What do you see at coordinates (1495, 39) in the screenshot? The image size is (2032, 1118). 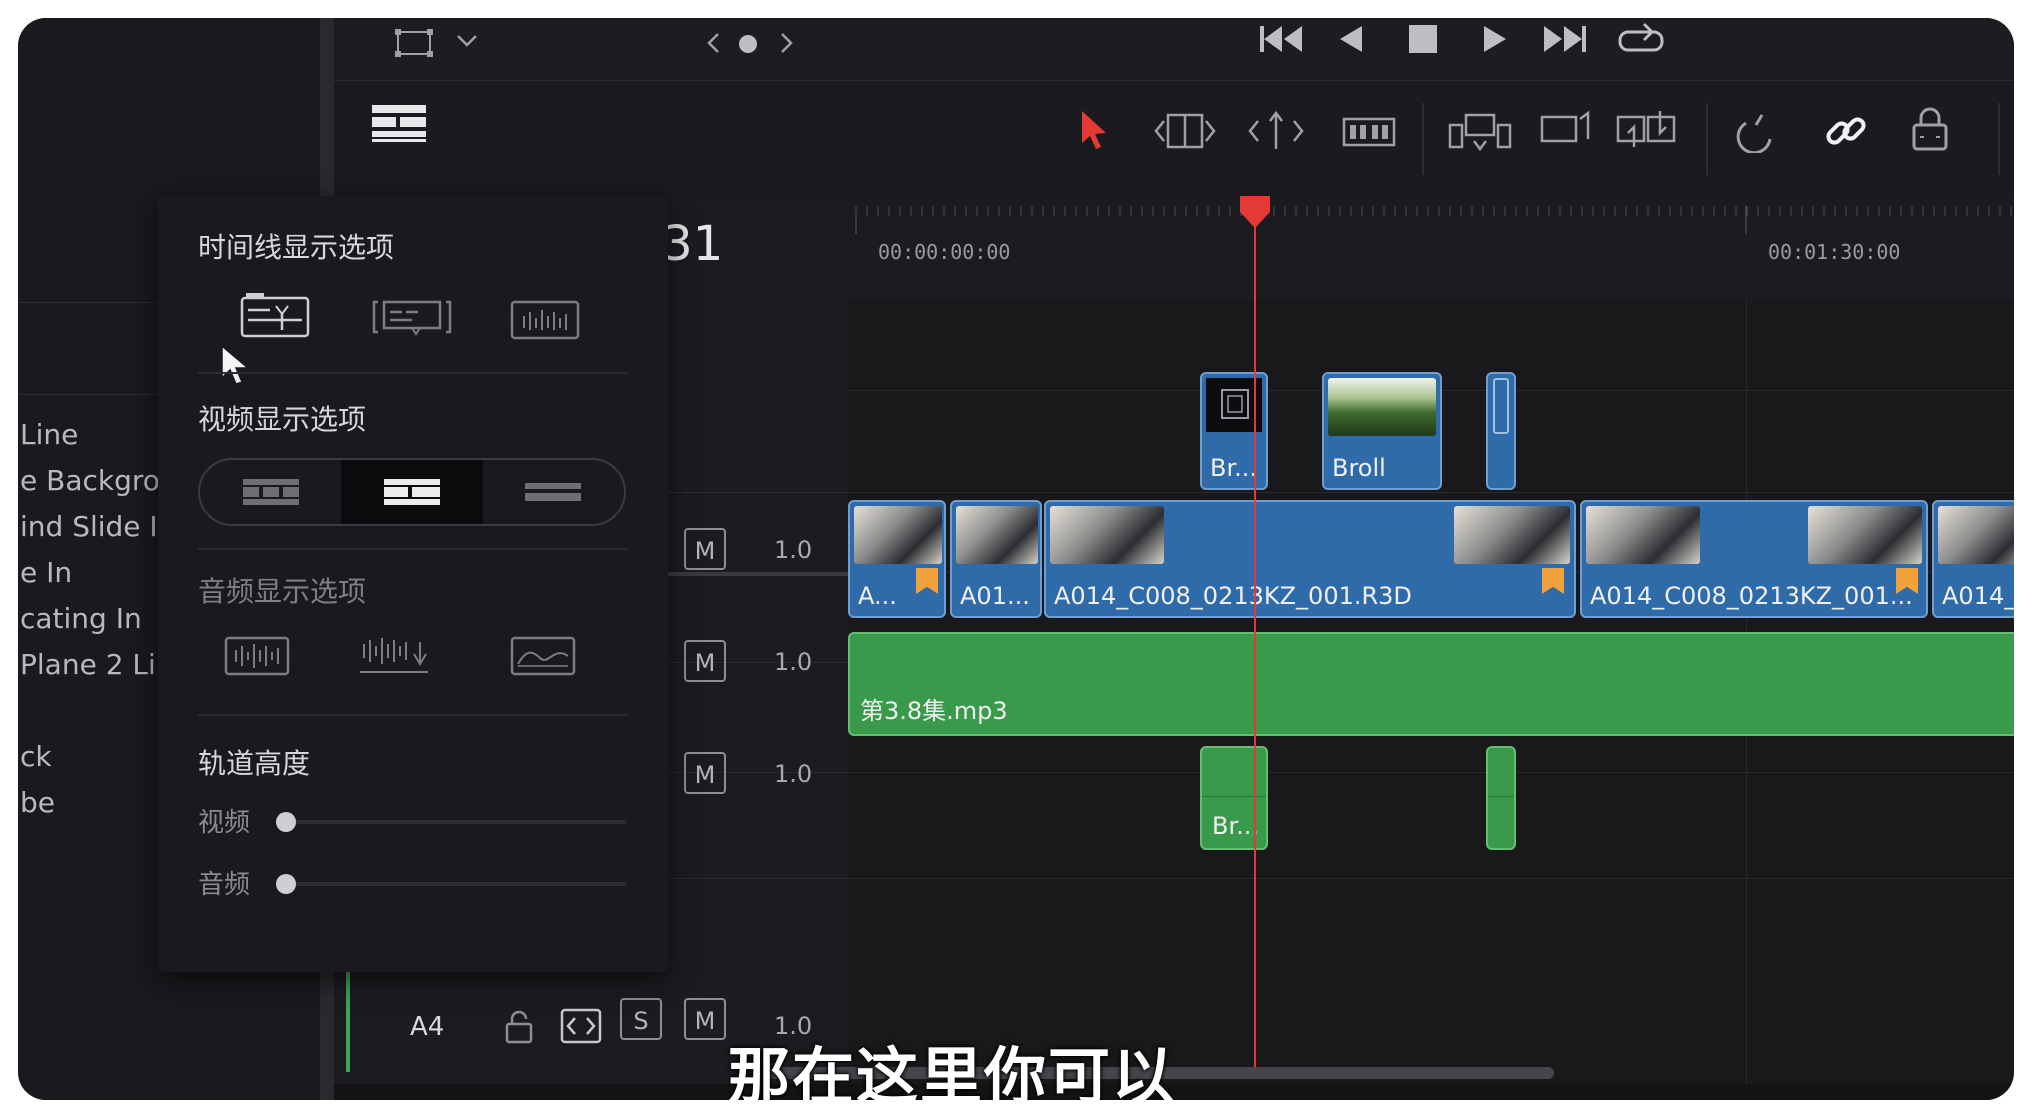 I see `play-icon` at bounding box center [1495, 39].